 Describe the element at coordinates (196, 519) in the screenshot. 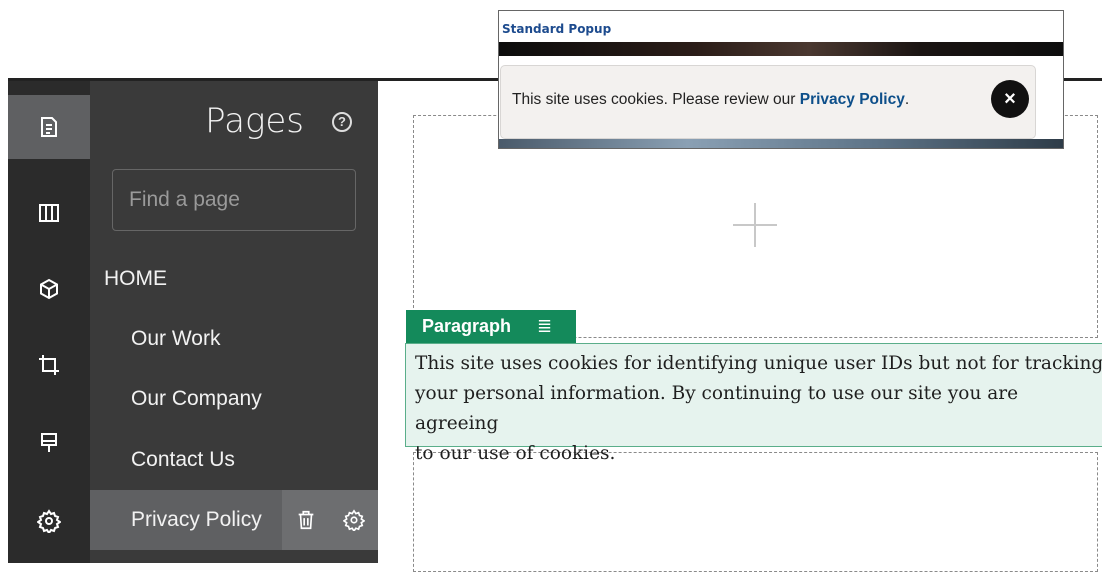

I see `page-item-label: Privacy Policy` at that location.